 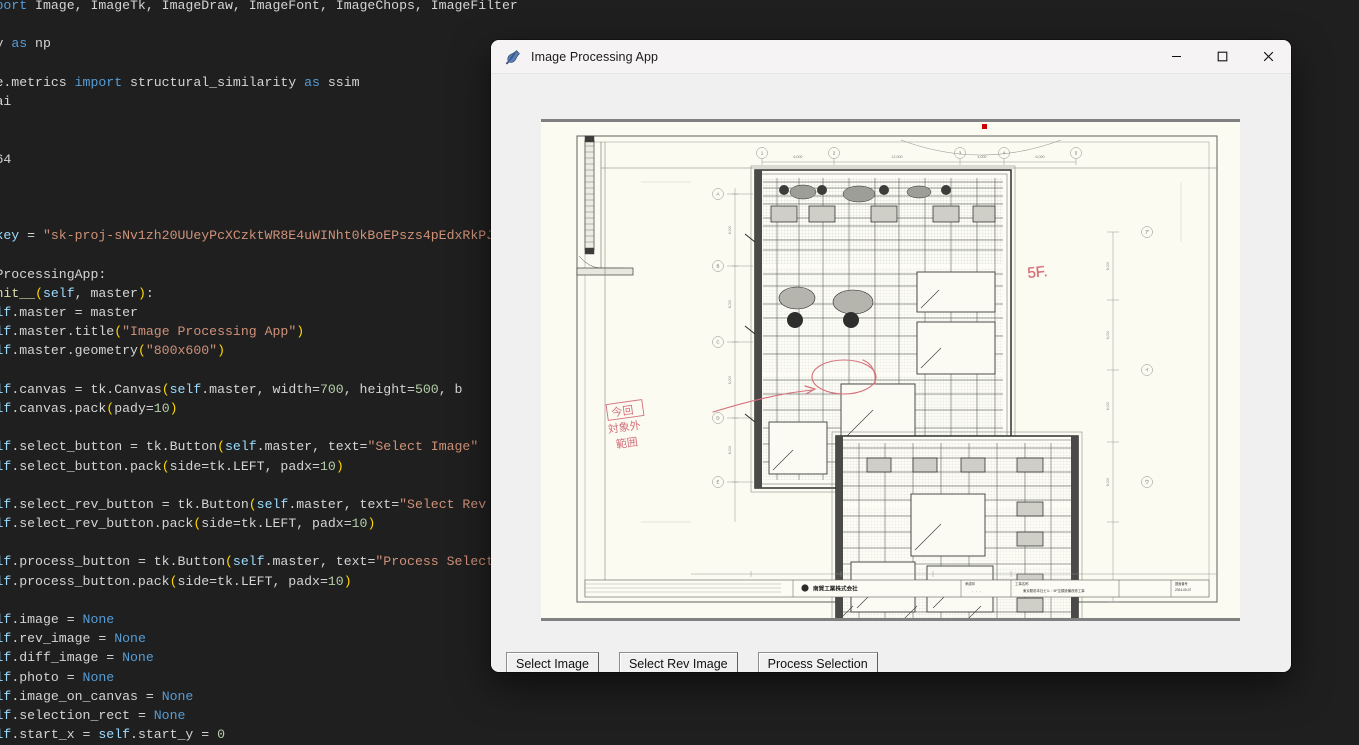 I want to click on svg-text: 南賀工業株式会社, so click(x=835, y=588).